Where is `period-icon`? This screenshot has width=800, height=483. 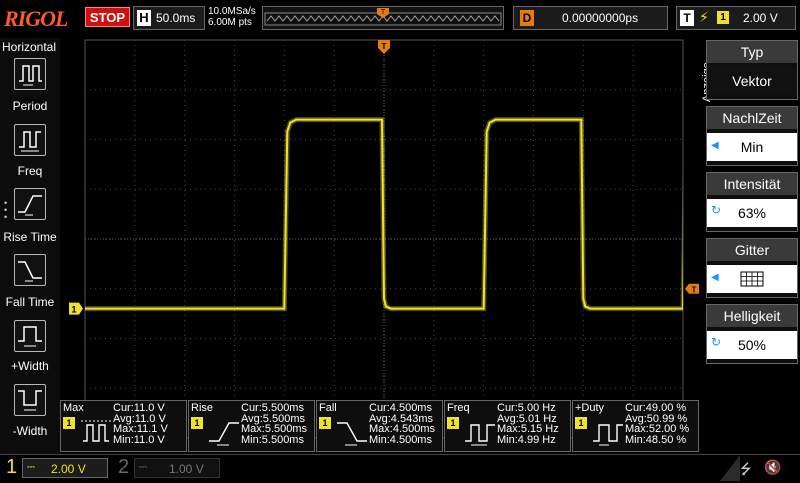
period-icon is located at coordinates (30, 75).